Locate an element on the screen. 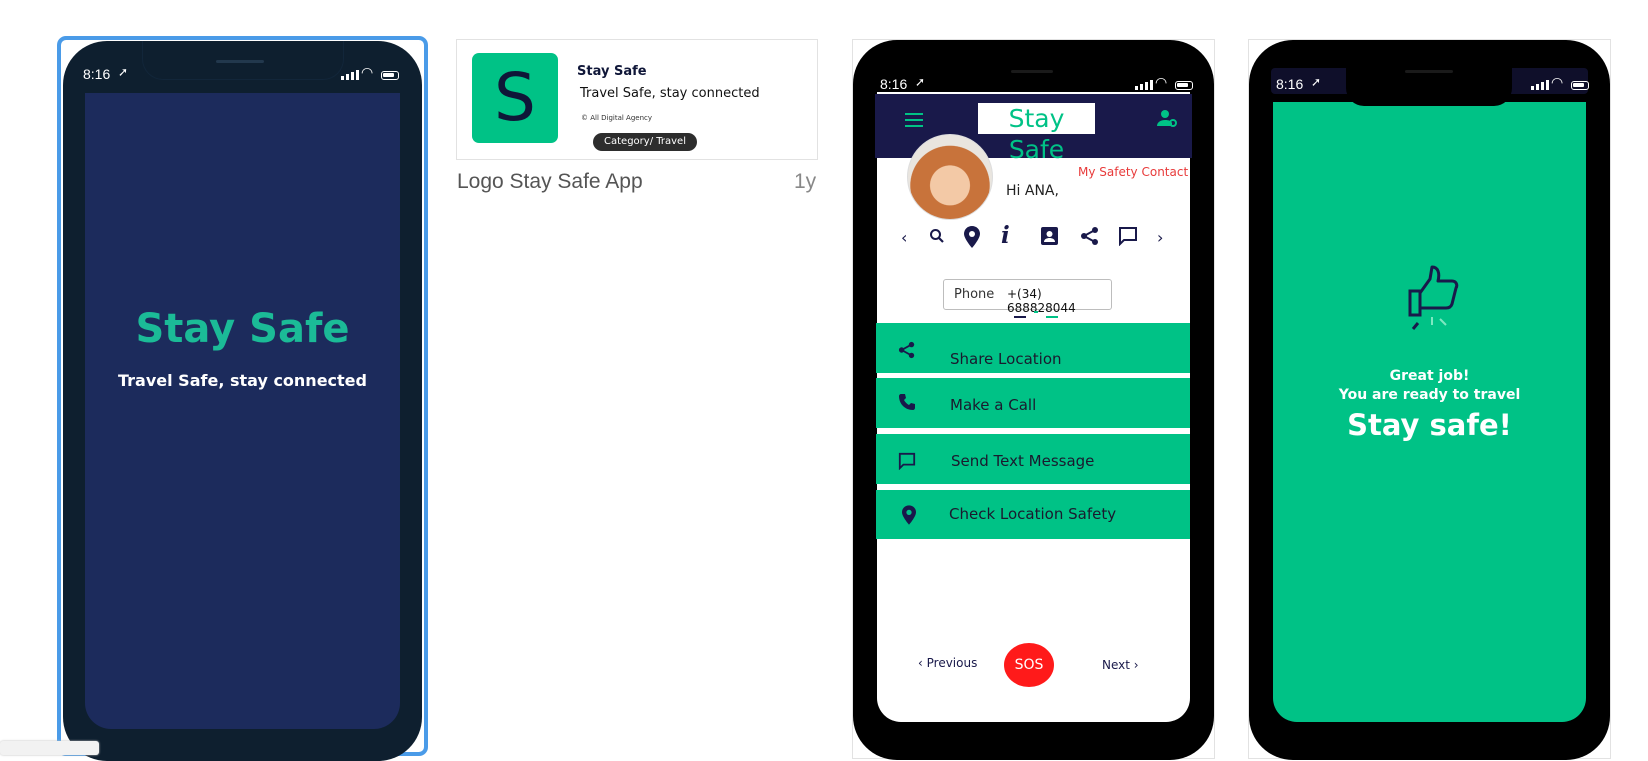  app-logo: S is located at coordinates (515, 98).